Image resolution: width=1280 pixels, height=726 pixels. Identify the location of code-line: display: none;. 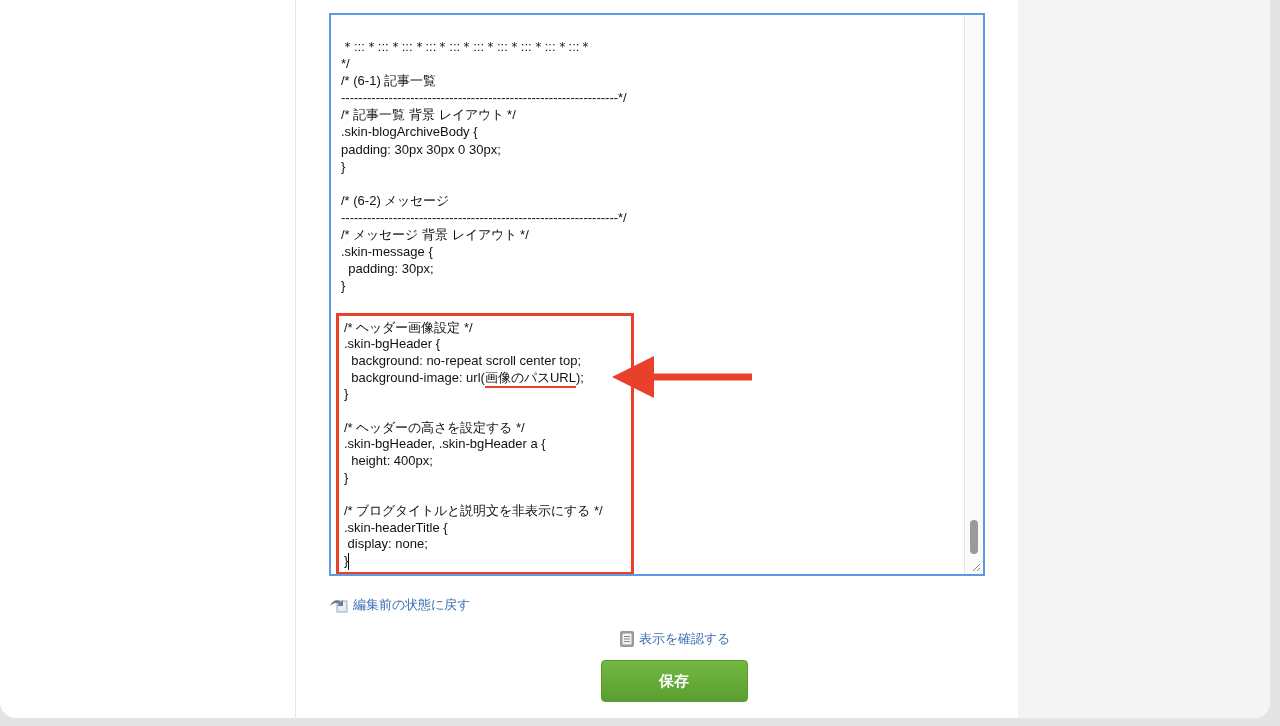
(387, 545).